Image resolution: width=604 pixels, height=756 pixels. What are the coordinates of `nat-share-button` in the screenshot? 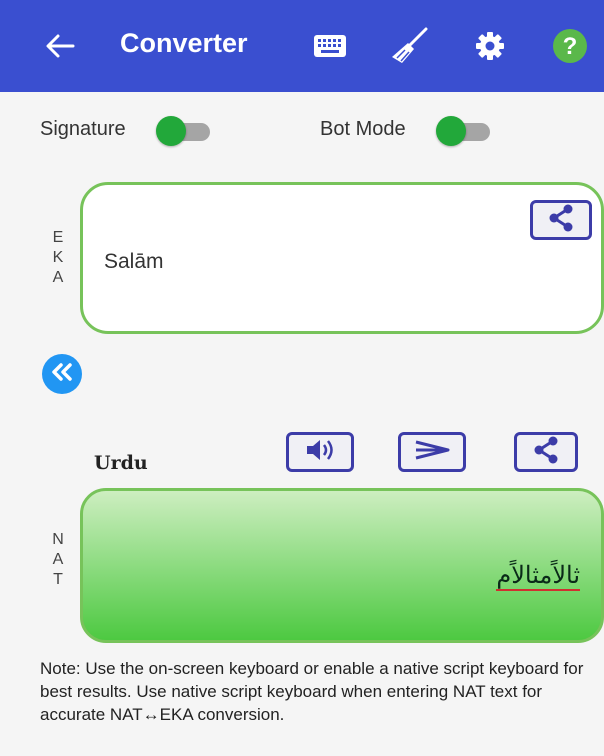 It's located at (546, 452).